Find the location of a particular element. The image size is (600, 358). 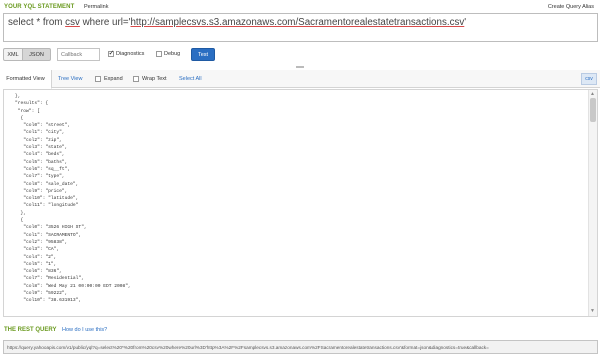

json-output-line: "col5": "1", is located at coordinates (30, 264).